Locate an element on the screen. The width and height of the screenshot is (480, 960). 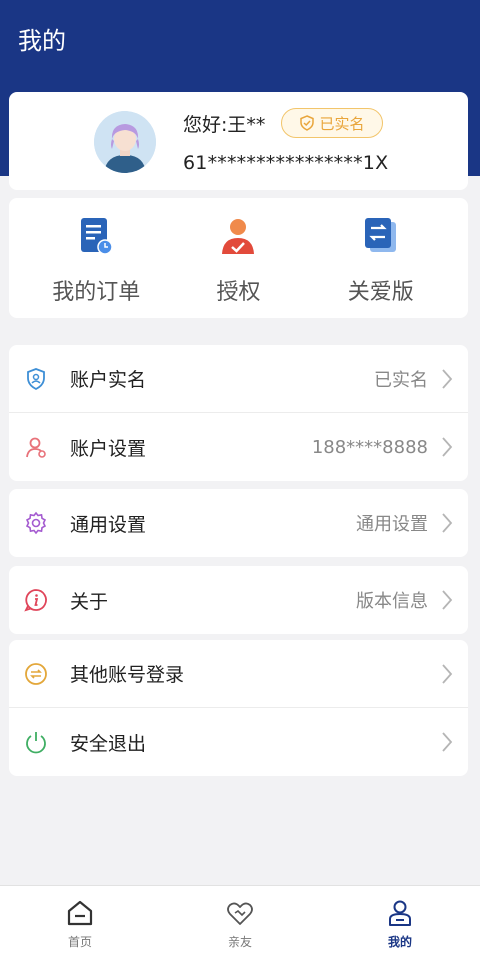
order-icon is located at coordinates (97, 236).